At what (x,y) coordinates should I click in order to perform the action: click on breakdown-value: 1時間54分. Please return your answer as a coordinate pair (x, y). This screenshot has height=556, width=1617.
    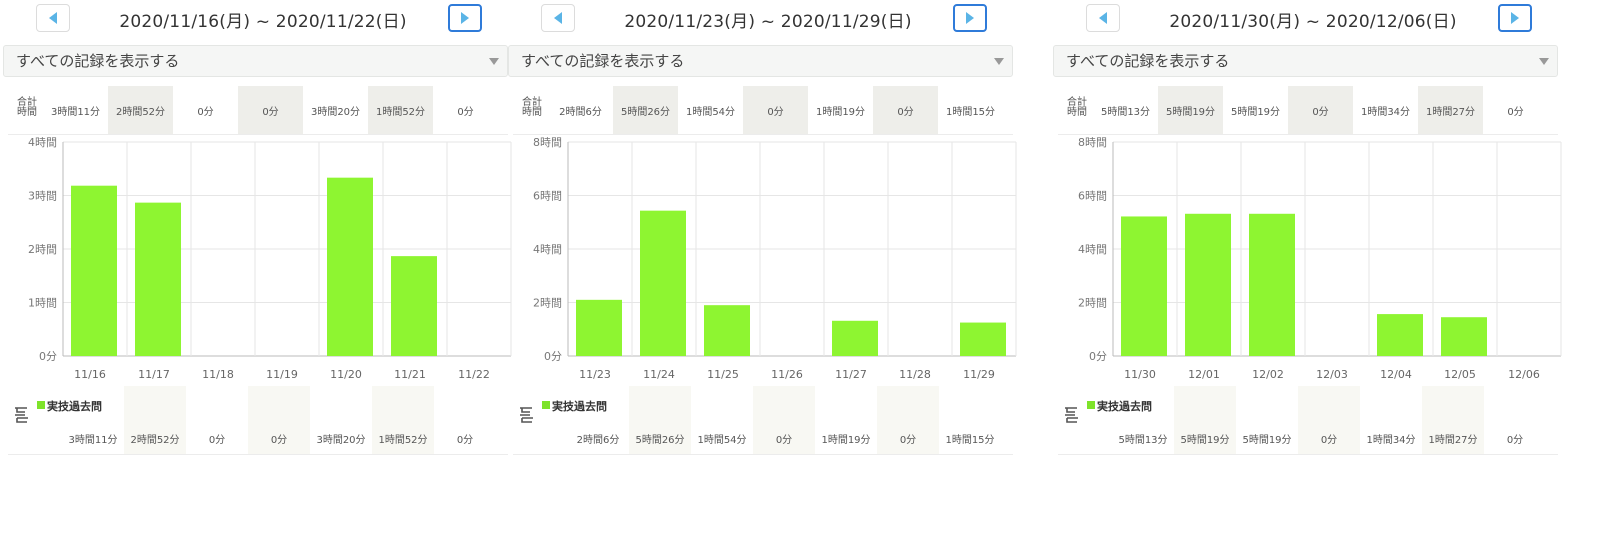
    Looking at the image, I should click on (722, 440).